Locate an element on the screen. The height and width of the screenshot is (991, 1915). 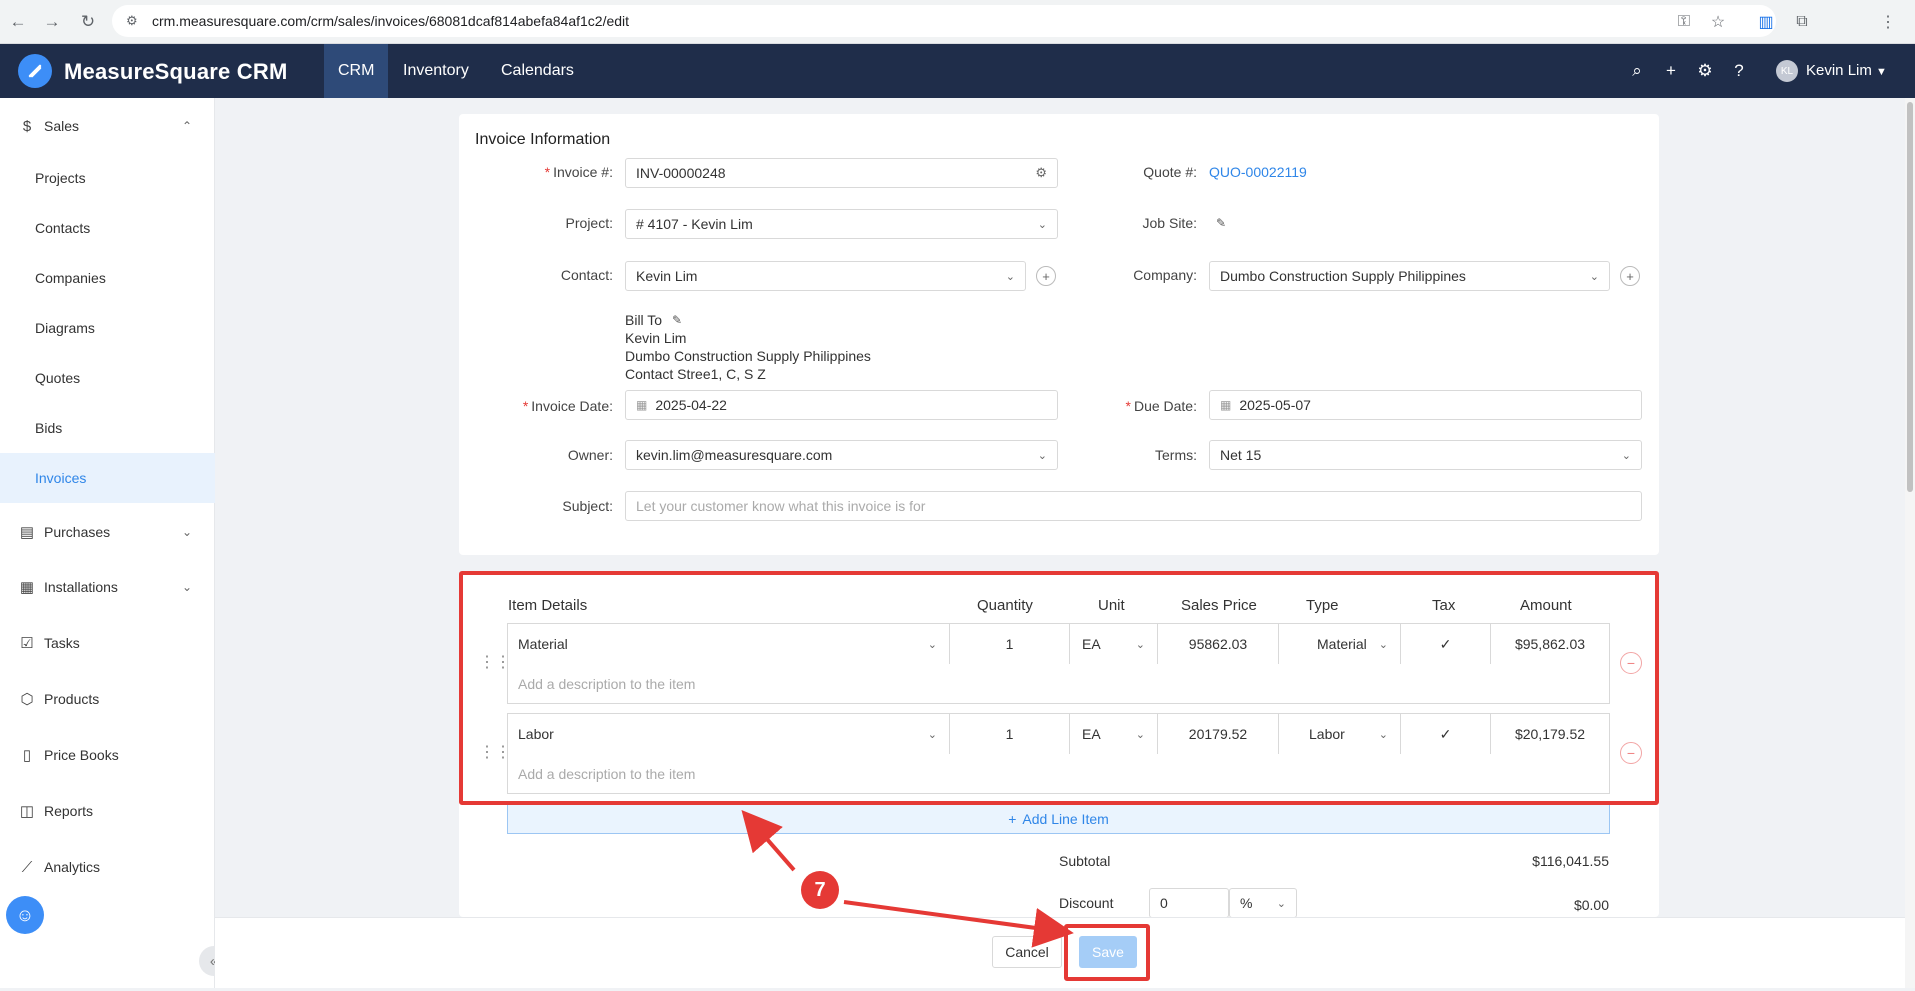
contact-select: Kevin Lim ⌄ is located at coordinates (825, 276).